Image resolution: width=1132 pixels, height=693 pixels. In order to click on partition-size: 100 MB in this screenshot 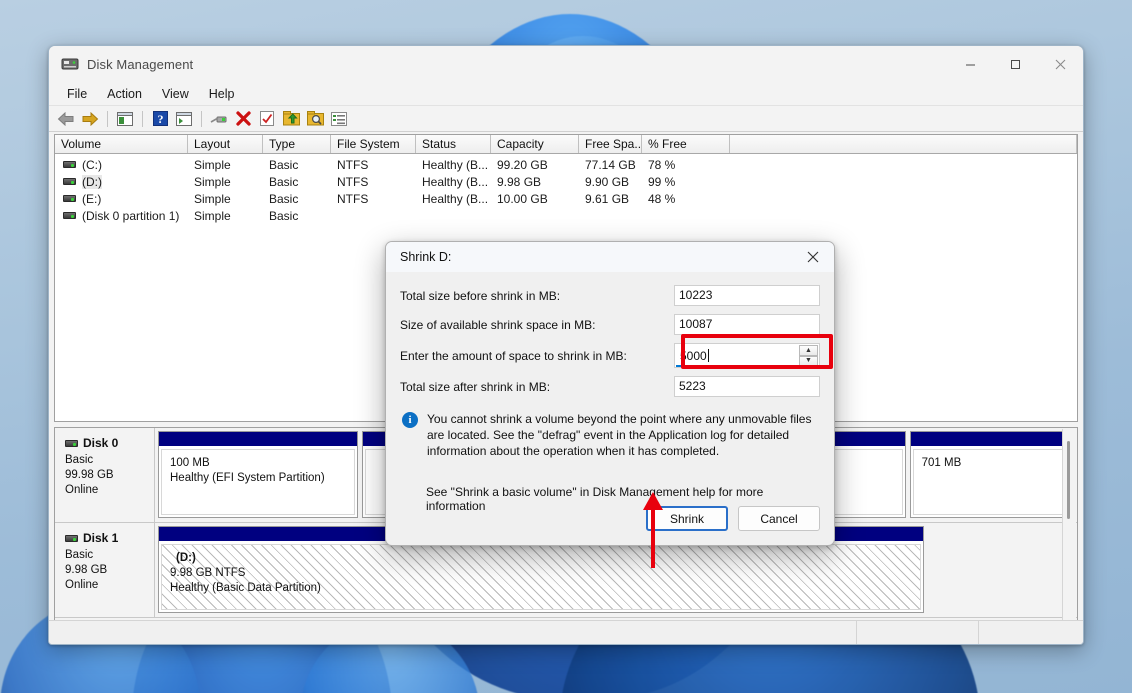, I will do `click(190, 463)`.